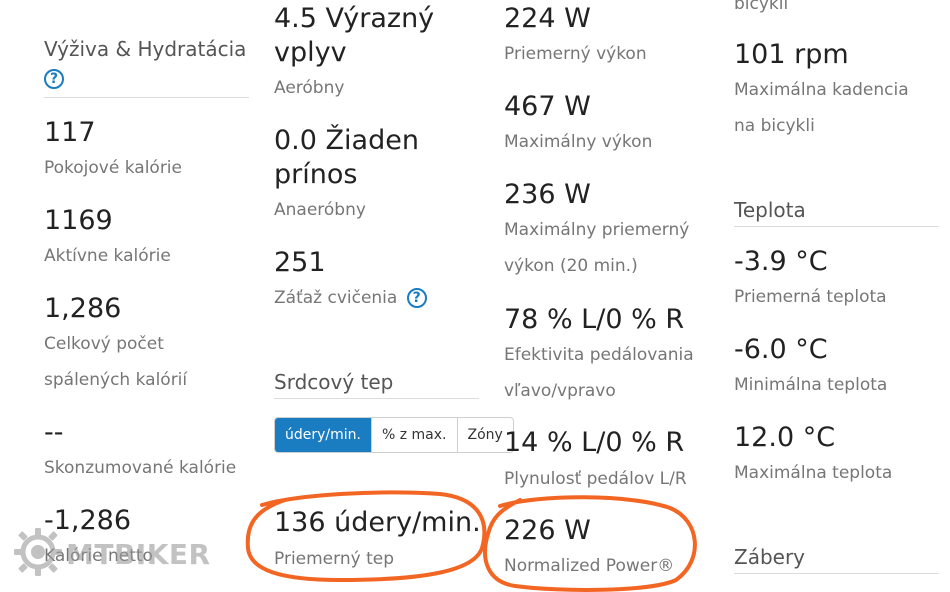  I want to click on max-cadence-value: 101 rpm, so click(791, 54).